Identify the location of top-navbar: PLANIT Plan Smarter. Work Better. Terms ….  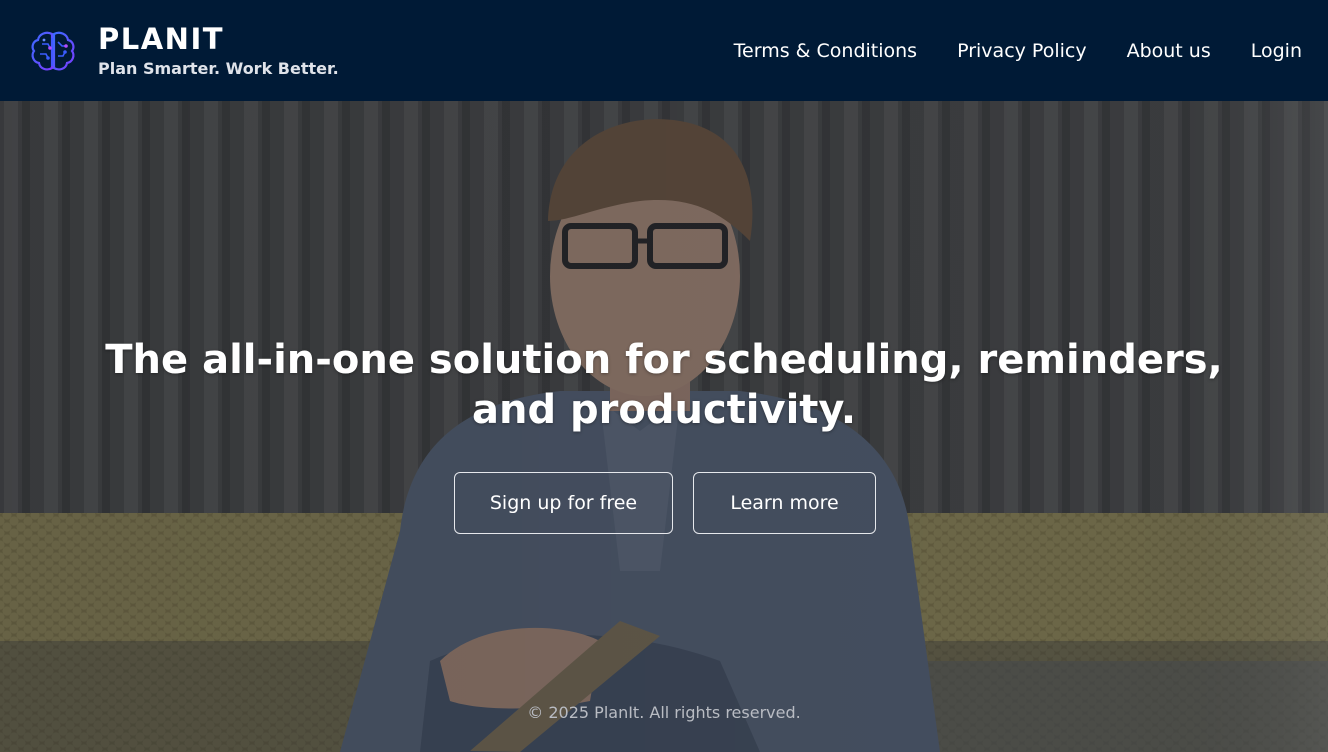
(664, 50).